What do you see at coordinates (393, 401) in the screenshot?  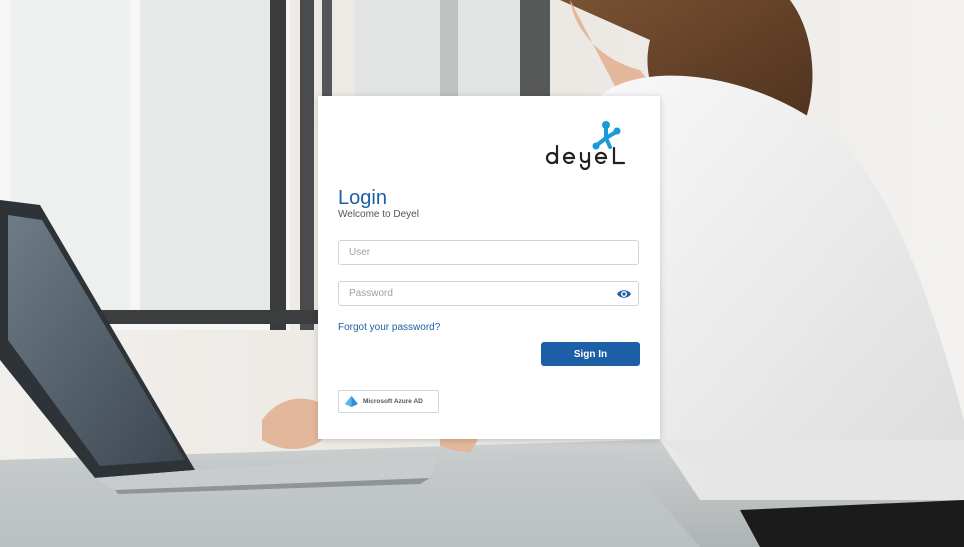 I see `azure-ad-label: Microsoft Azure AD` at bounding box center [393, 401].